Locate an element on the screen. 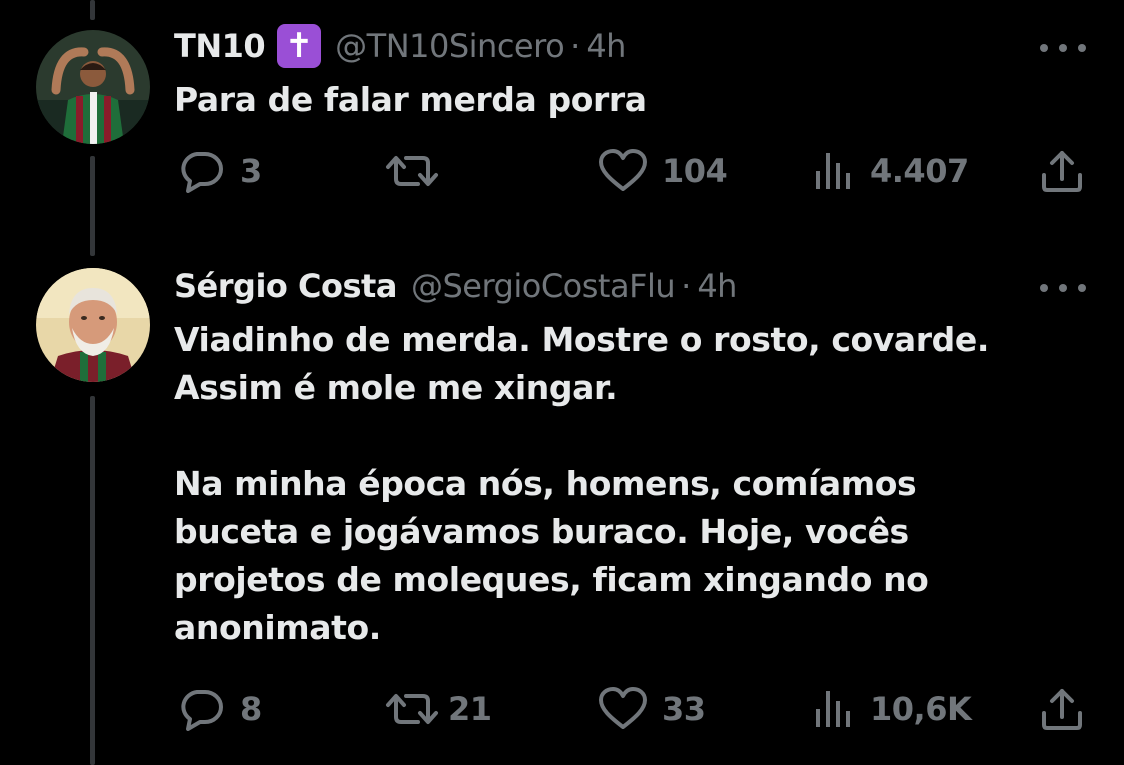  tweet-paragraph: Para de falar merda porra is located at coordinates (410, 99).